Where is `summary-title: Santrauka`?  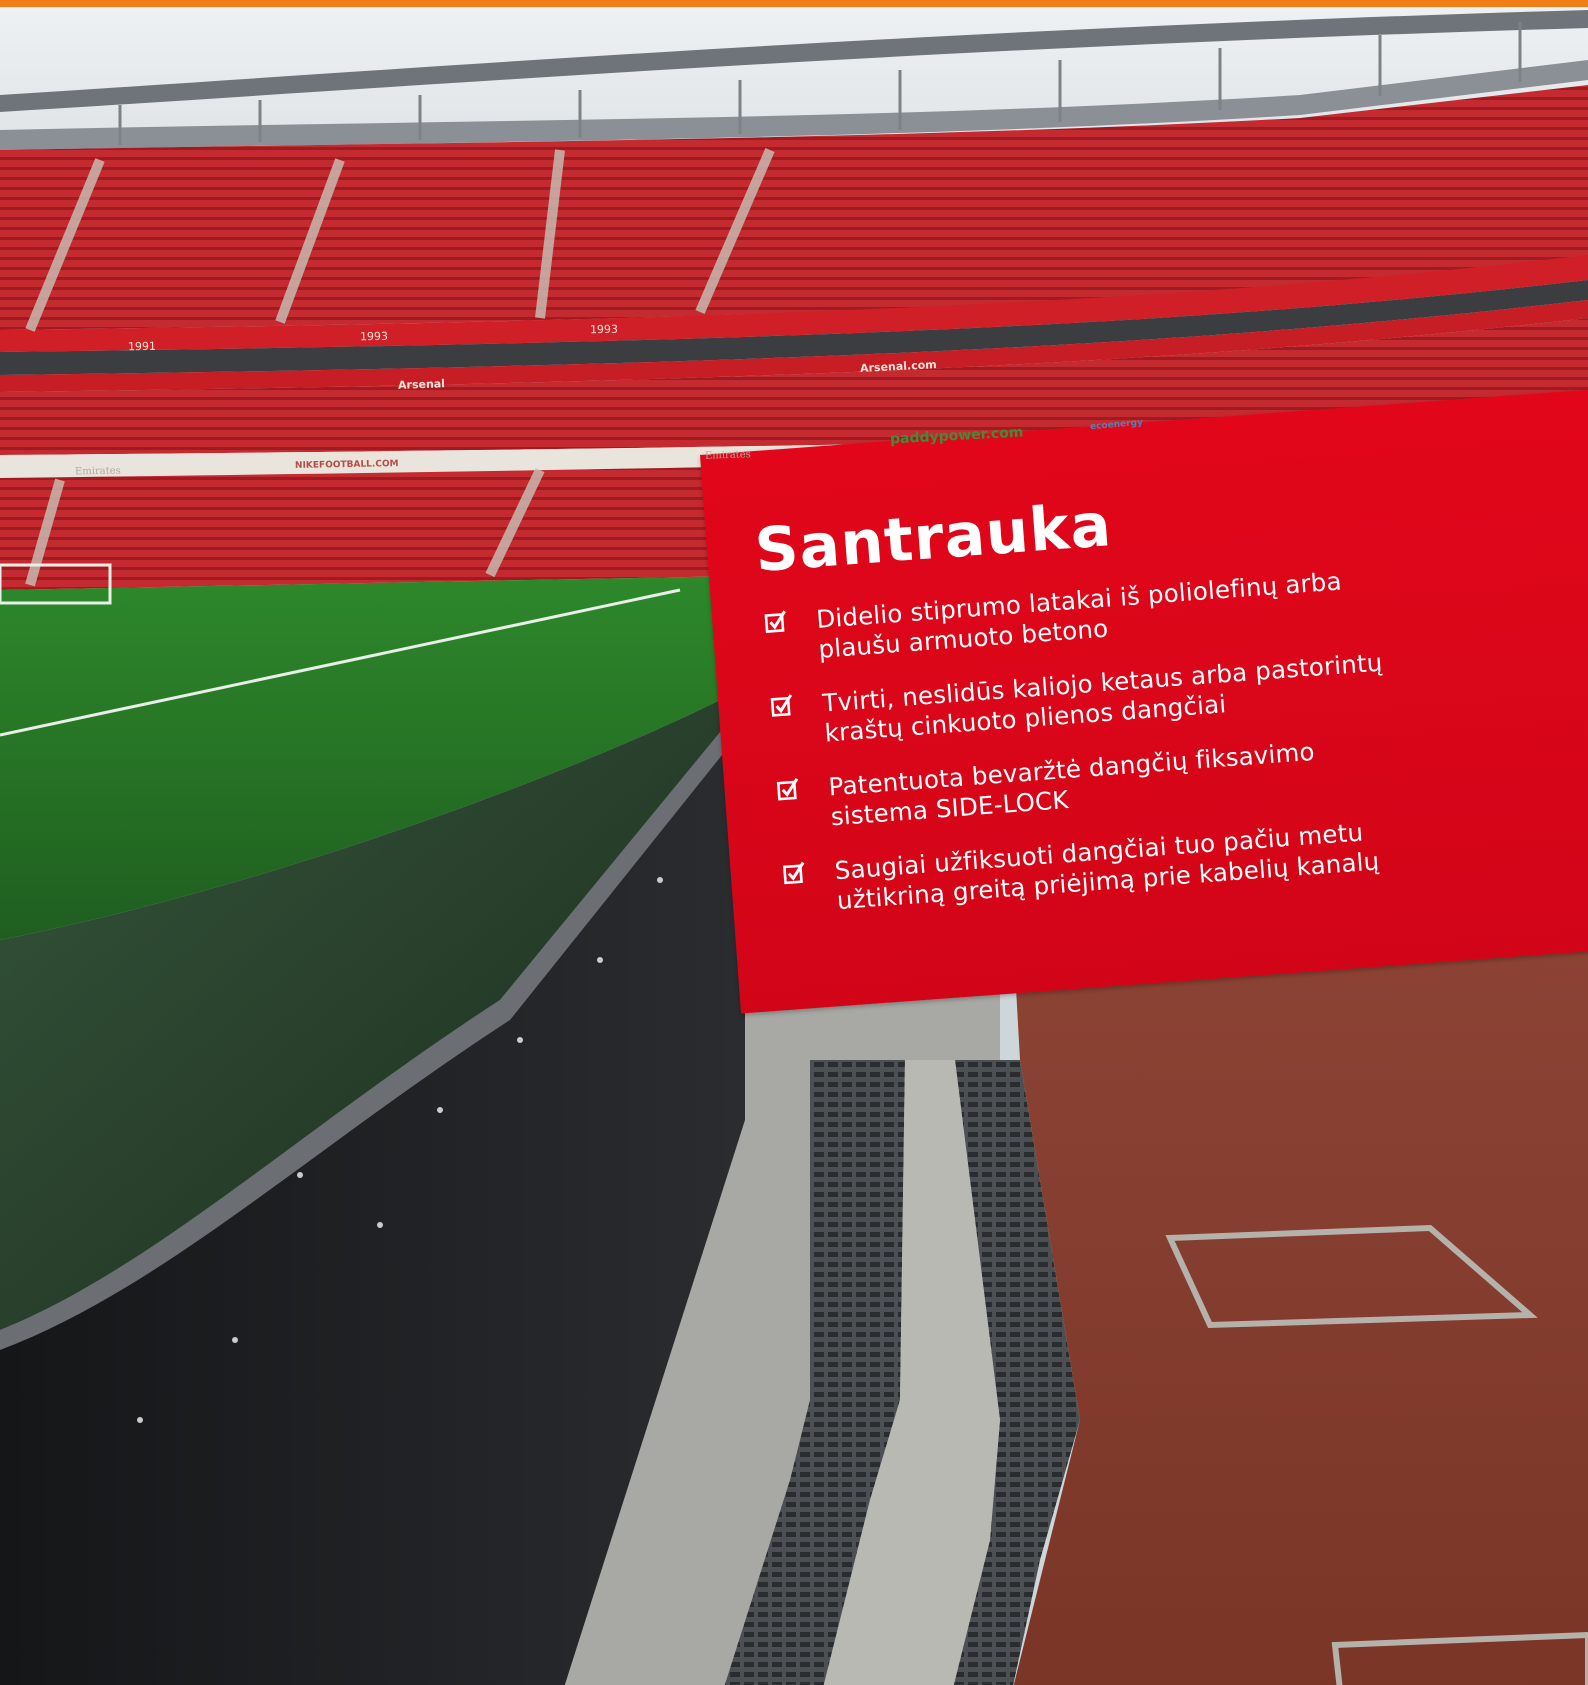
summary-title: Santrauka is located at coordinates (933, 538).